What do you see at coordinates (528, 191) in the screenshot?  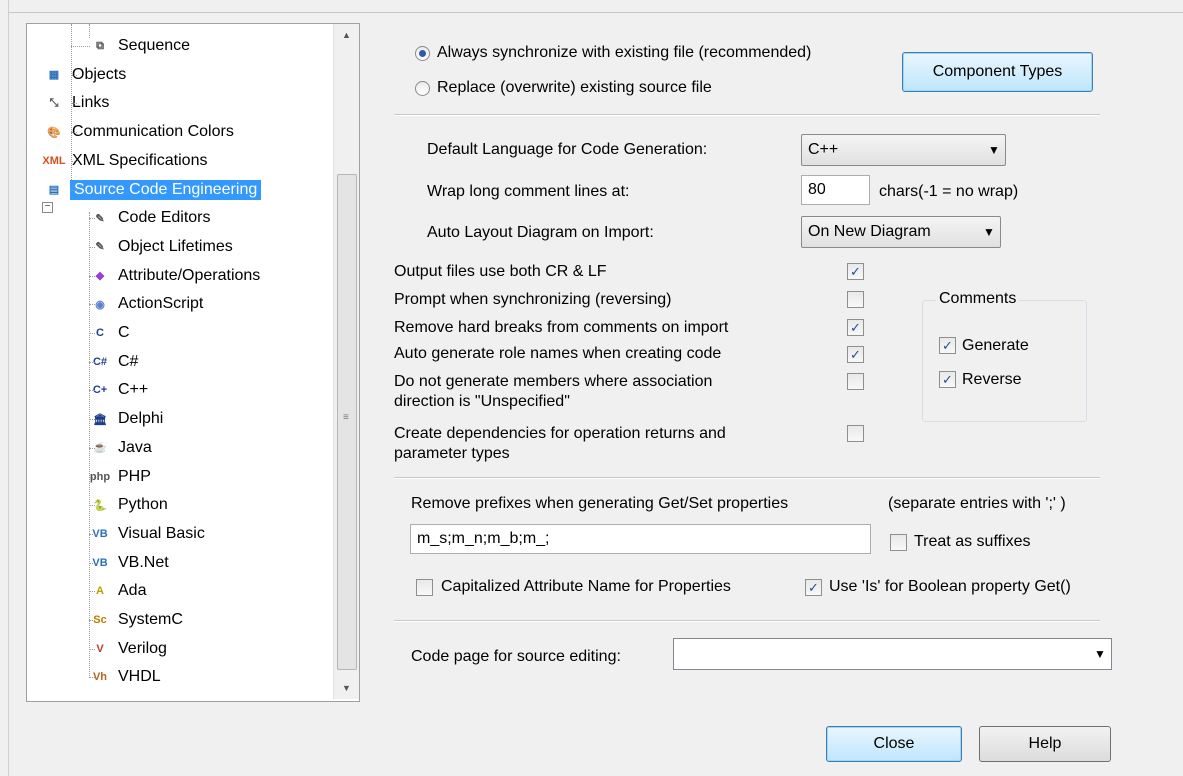 I see `wrap-lines-label: Wrap long comment lines at:` at bounding box center [528, 191].